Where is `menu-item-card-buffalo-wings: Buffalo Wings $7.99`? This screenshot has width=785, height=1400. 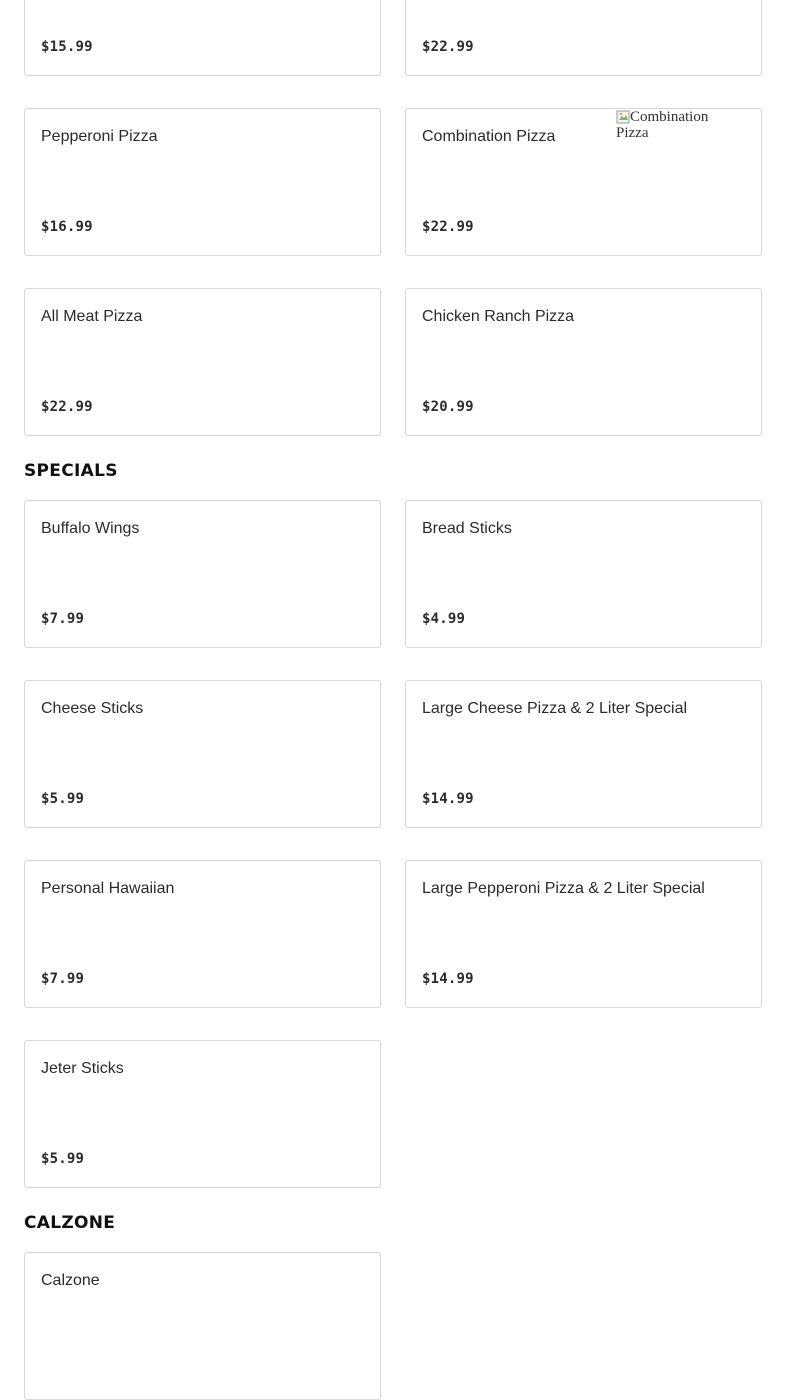
menu-item-card-buffalo-wings: Buffalo Wings $7.99 is located at coordinates (202, 574).